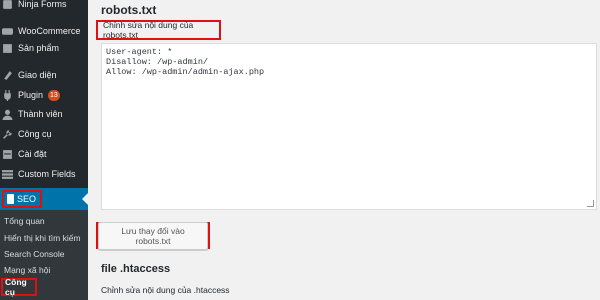 This screenshot has height=300, width=600. What do you see at coordinates (49, 31) in the screenshot?
I see `sidebar-item-label: WooCommerce` at bounding box center [49, 31].